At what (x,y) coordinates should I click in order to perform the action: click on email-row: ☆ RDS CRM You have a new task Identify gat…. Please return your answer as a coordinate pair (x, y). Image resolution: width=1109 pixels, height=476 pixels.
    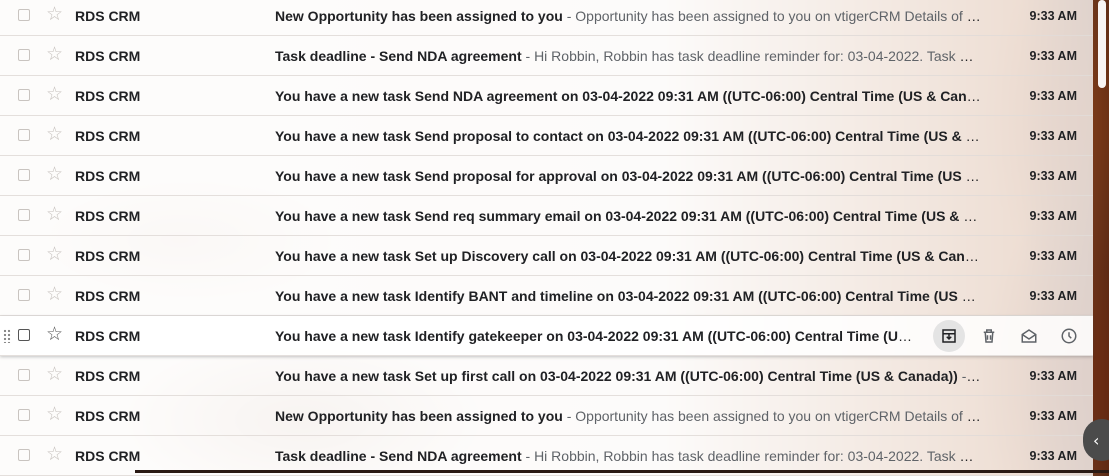
    Looking at the image, I should click on (546, 336).